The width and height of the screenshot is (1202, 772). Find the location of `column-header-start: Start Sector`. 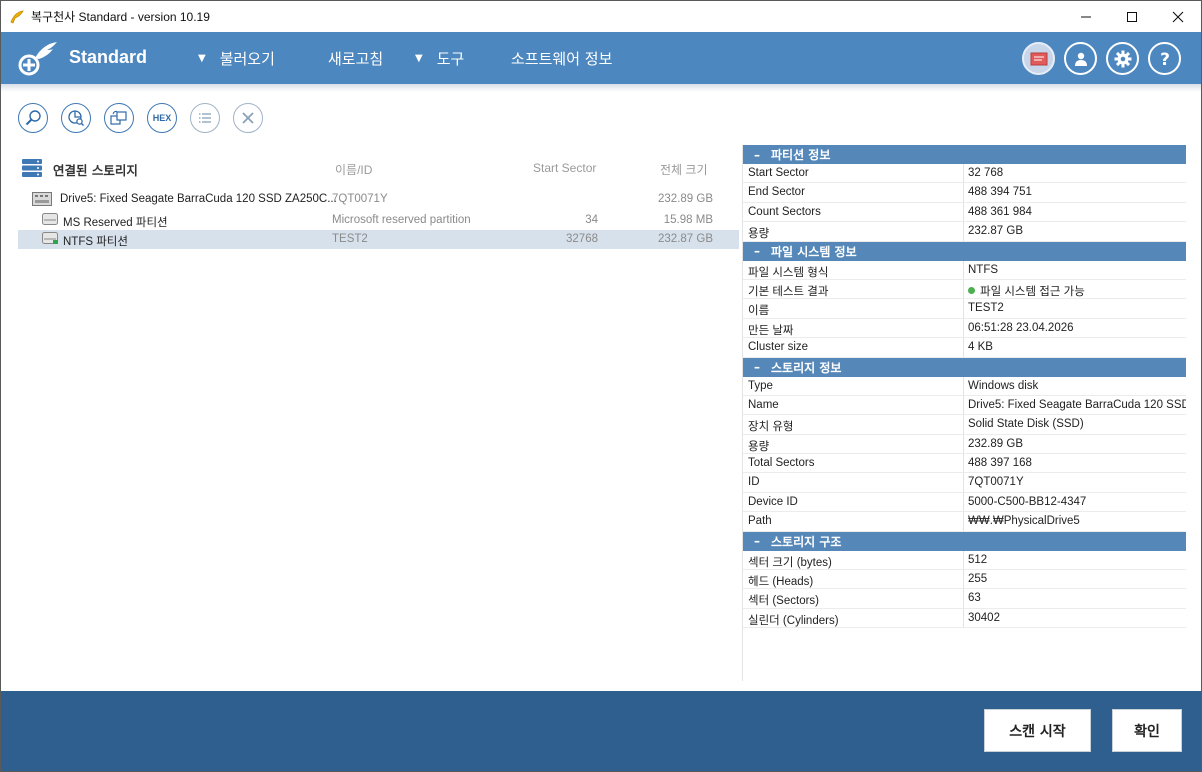

column-header-start: Start Sector is located at coordinates (564, 168).